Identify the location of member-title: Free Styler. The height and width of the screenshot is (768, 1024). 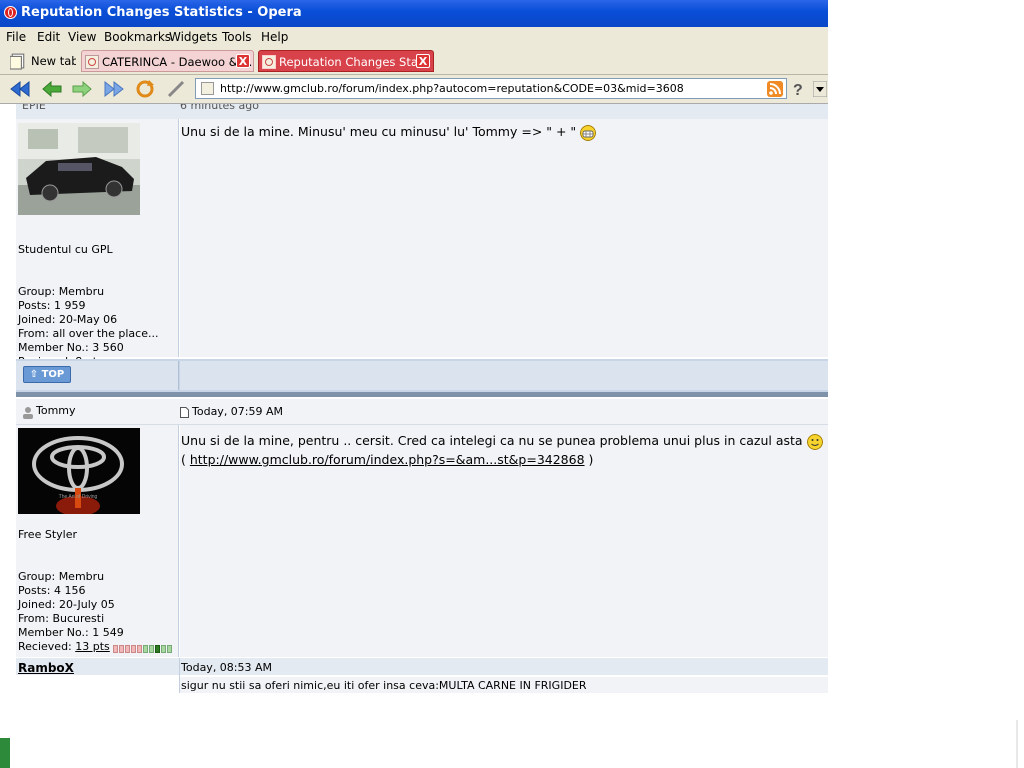
(47, 534).